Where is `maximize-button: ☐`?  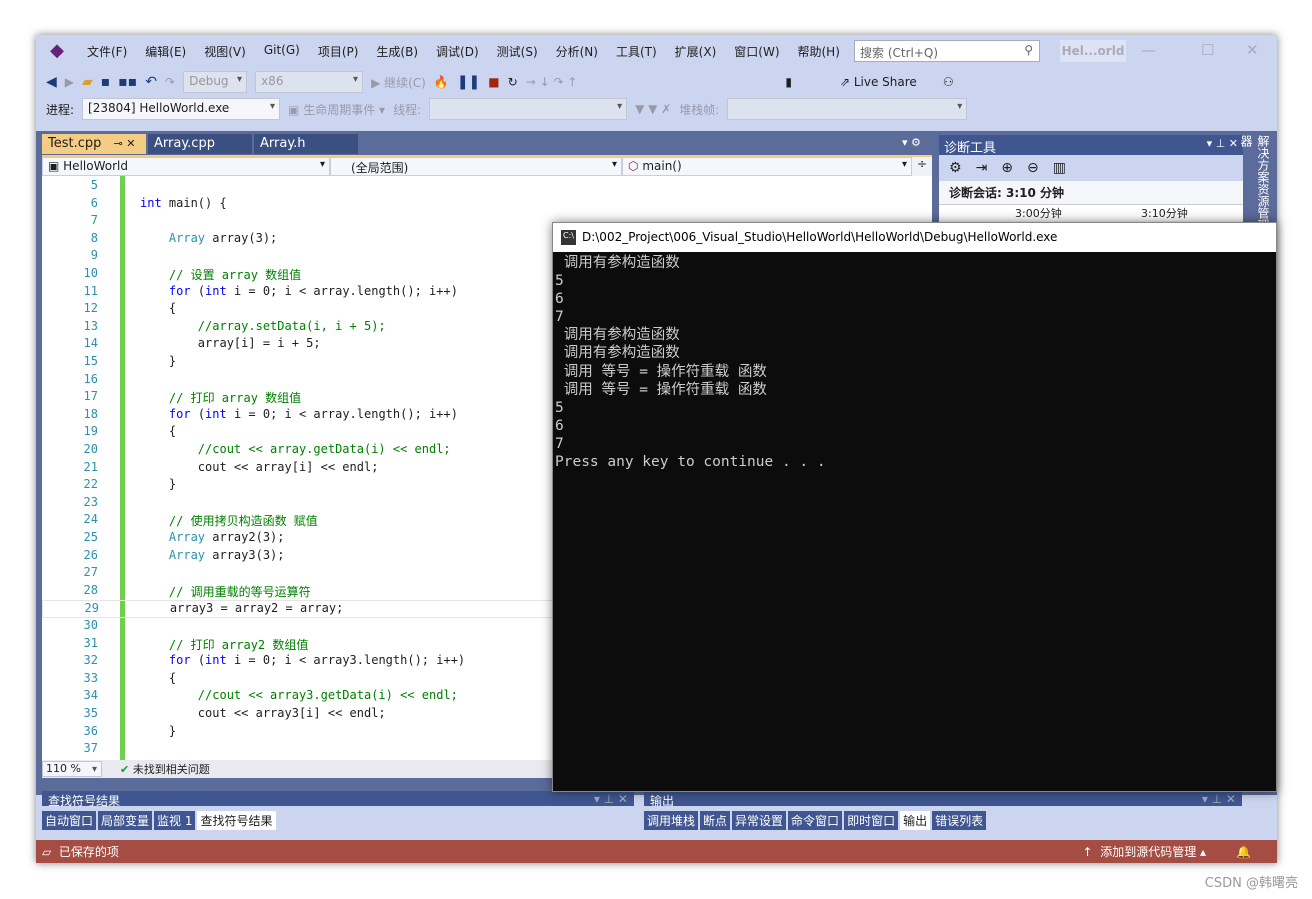 maximize-button: ☐ is located at coordinates (1207, 50).